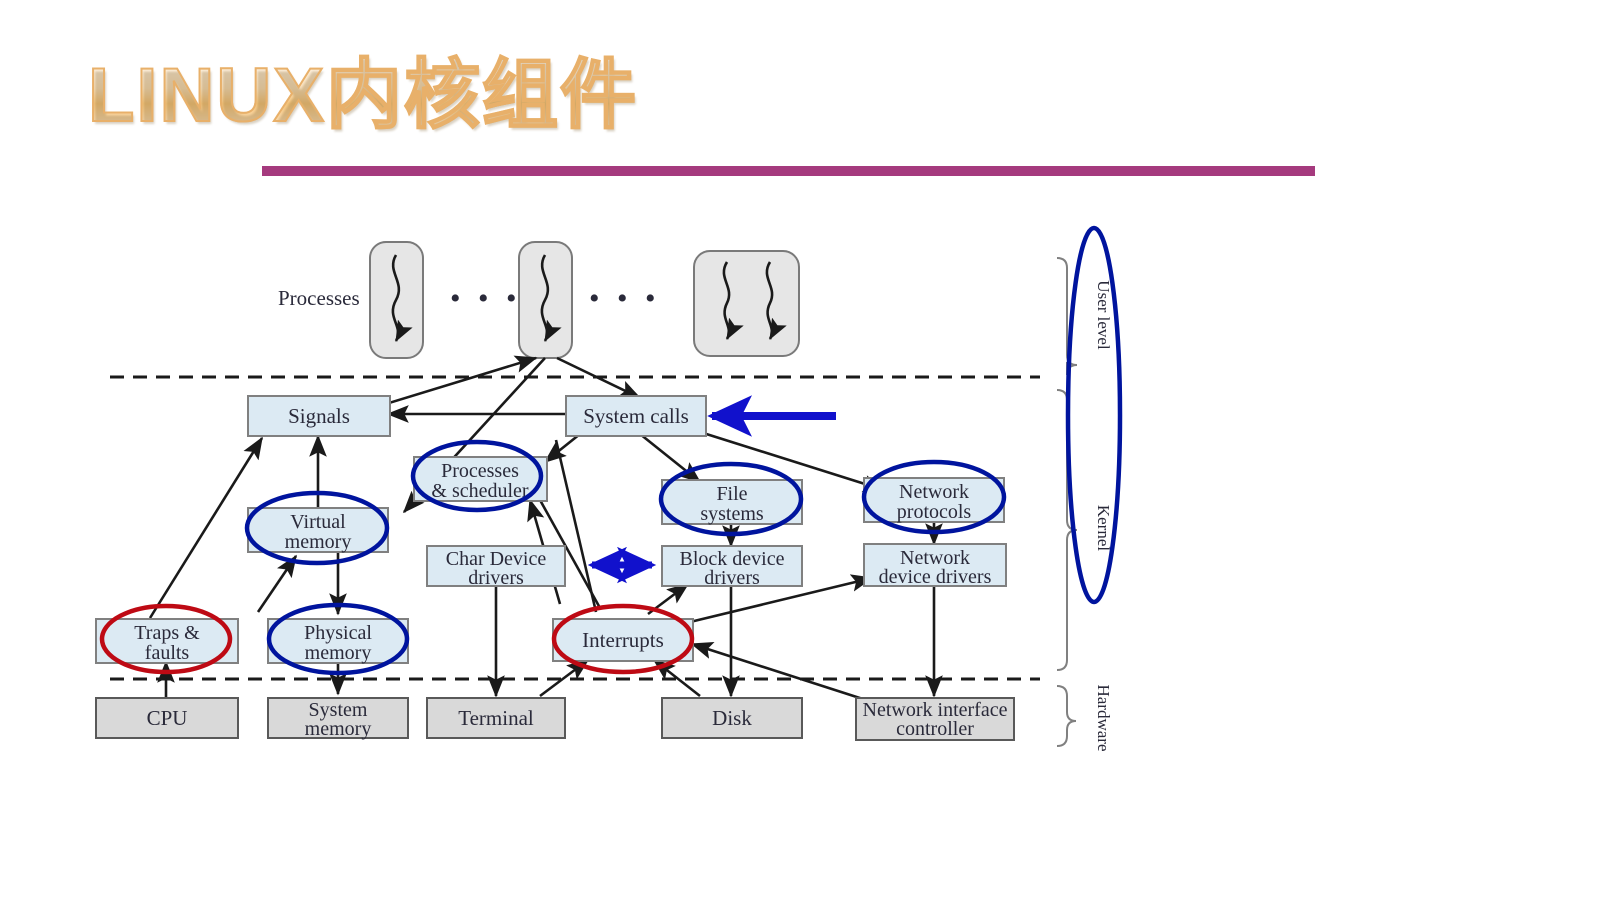 The width and height of the screenshot is (1612, 907). What do you see at coordinates (1094, 415) in the screenshot?
I see `highlight-ellipse-user-kernel-levels` at bounding box center [1094, 415].